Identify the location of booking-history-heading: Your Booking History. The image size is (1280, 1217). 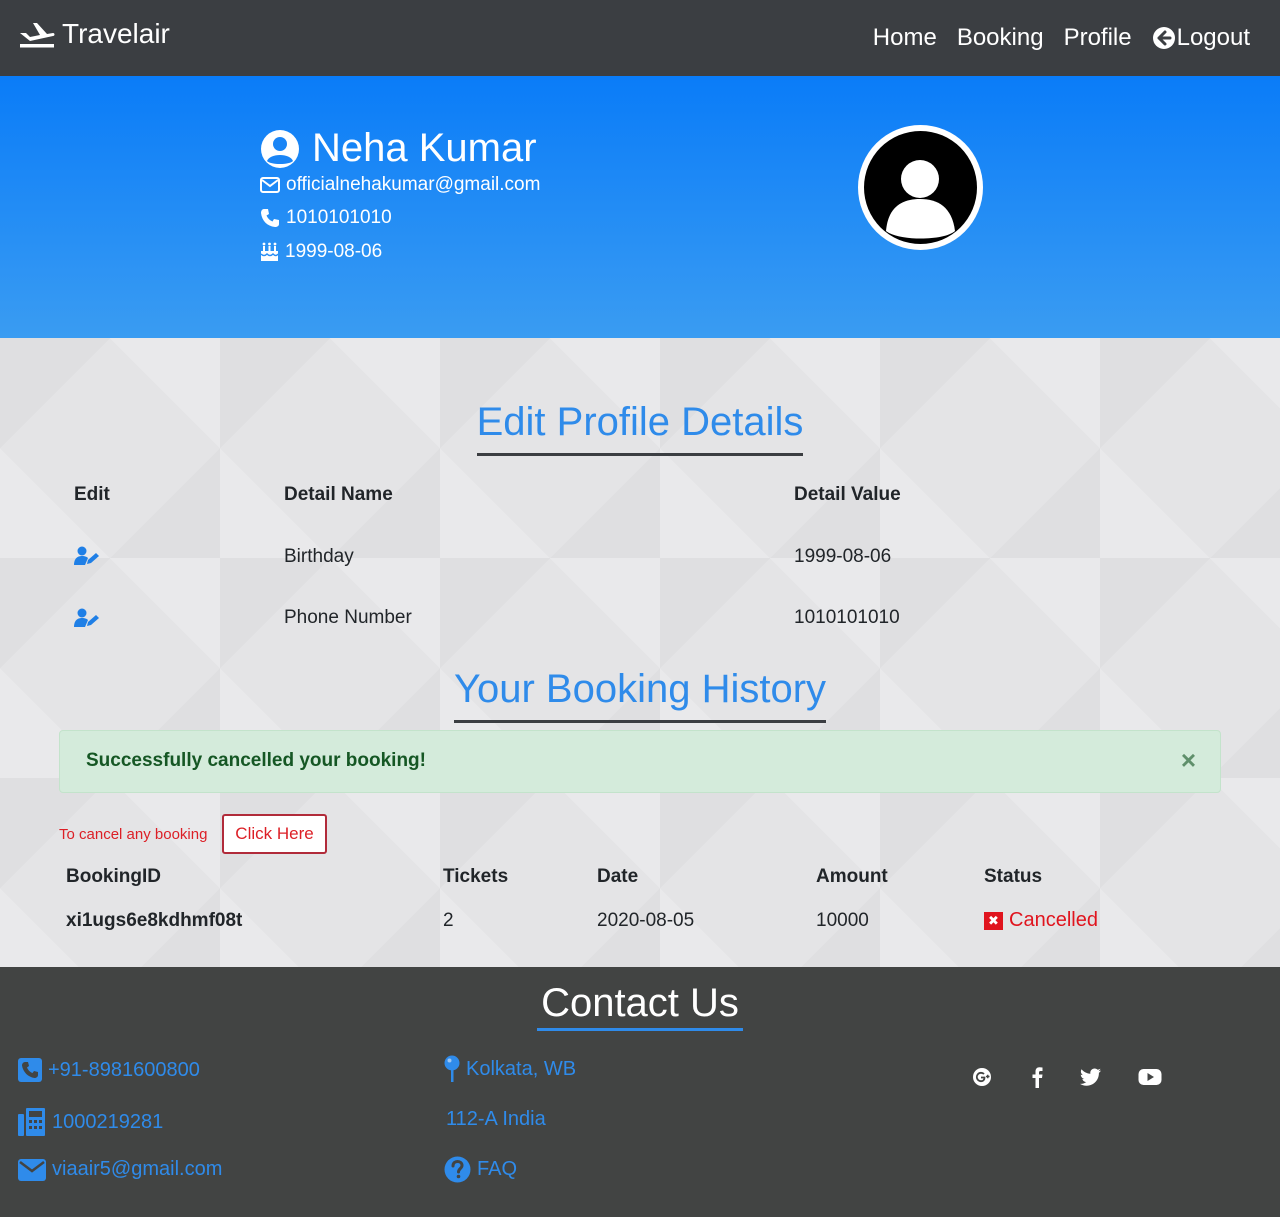
(640, 695).